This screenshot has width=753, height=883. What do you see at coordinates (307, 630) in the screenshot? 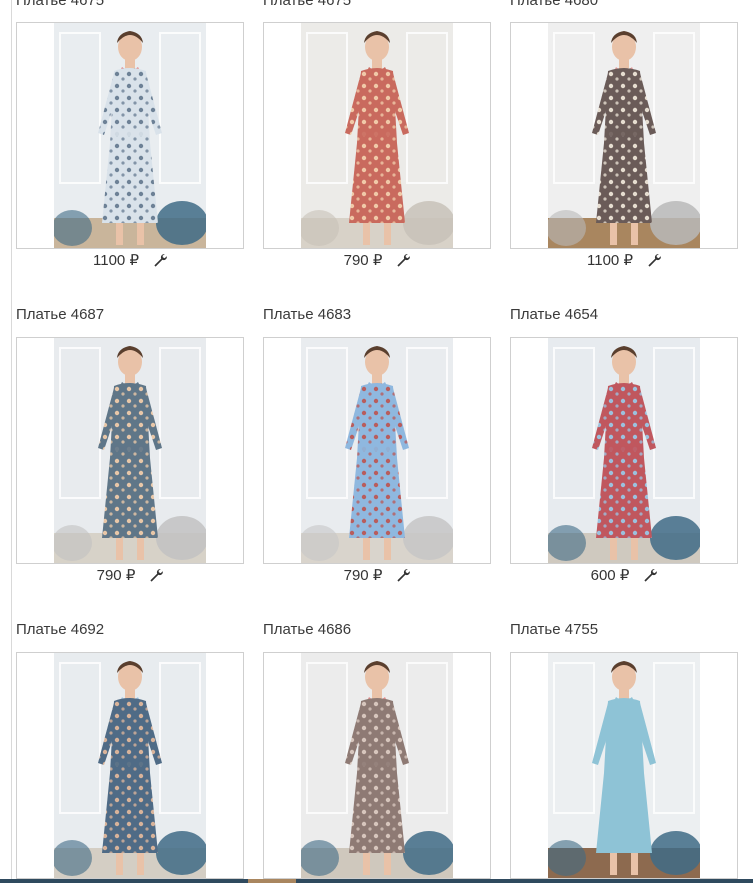
I see `product-title: Платье 4686` at bounding box center [307, 630].